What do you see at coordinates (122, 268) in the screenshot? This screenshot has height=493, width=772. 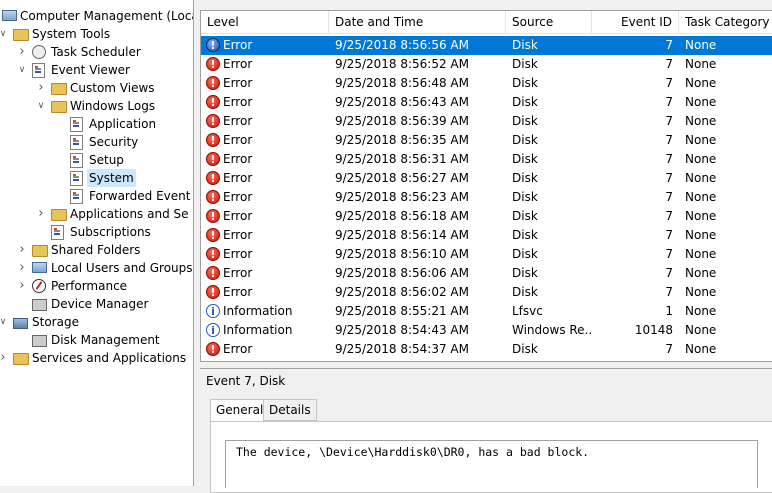 I see `tree-item-label: Local Users and Groups` at bounding box center [122, 268].